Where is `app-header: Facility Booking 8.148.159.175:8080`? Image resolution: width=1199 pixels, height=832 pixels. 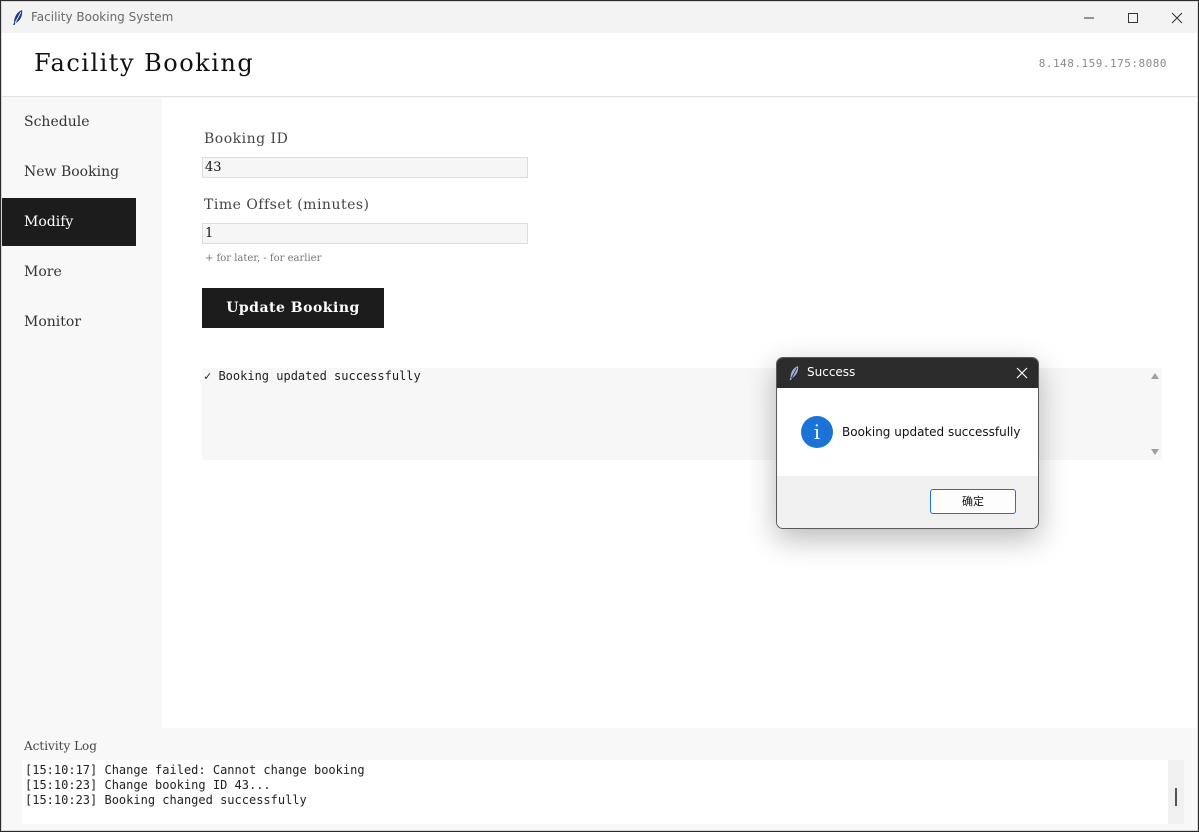
app-header: Facility Booking 8.148.159.175:8080 is located at coordinates (599, 65).